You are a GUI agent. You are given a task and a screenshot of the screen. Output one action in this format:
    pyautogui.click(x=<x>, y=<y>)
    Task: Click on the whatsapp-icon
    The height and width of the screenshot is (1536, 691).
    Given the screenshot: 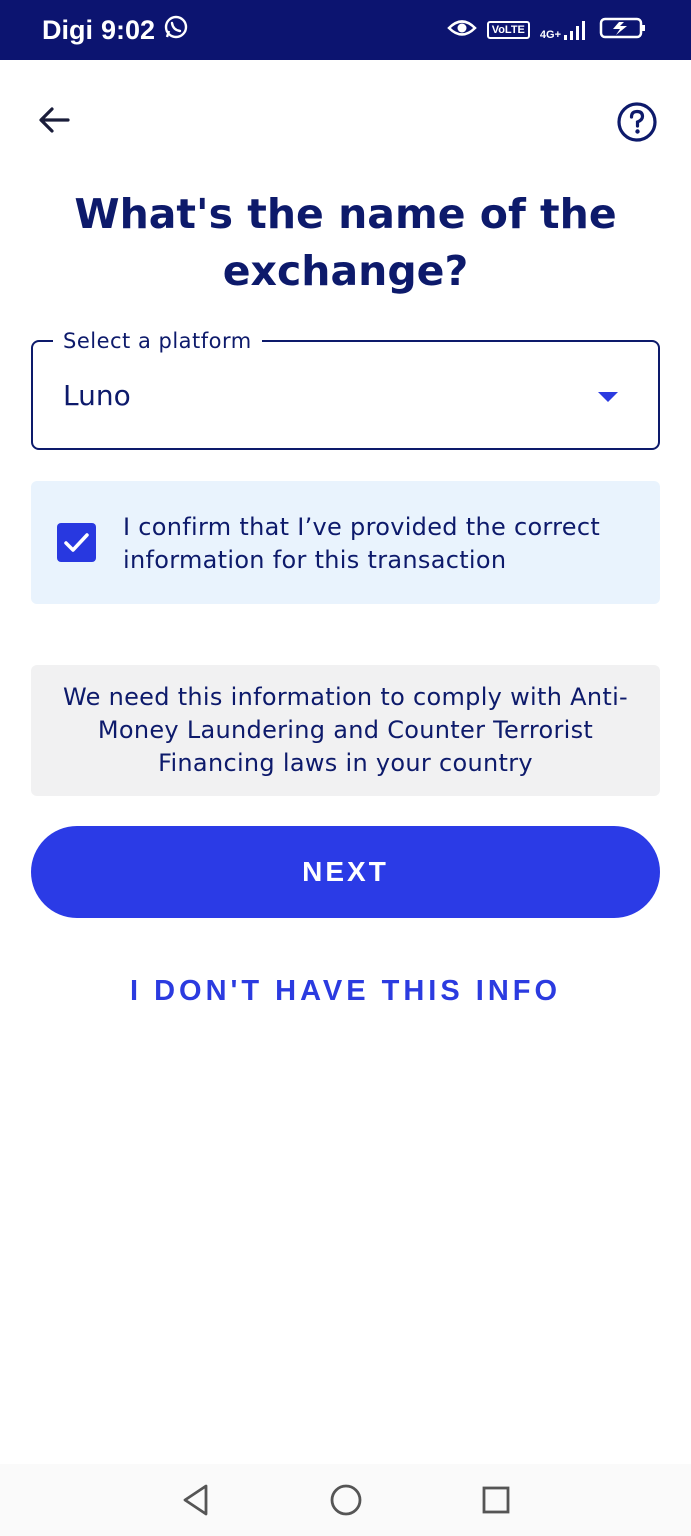 What is the action you would take?
    pyautogui.click(x=176, y=30)
    